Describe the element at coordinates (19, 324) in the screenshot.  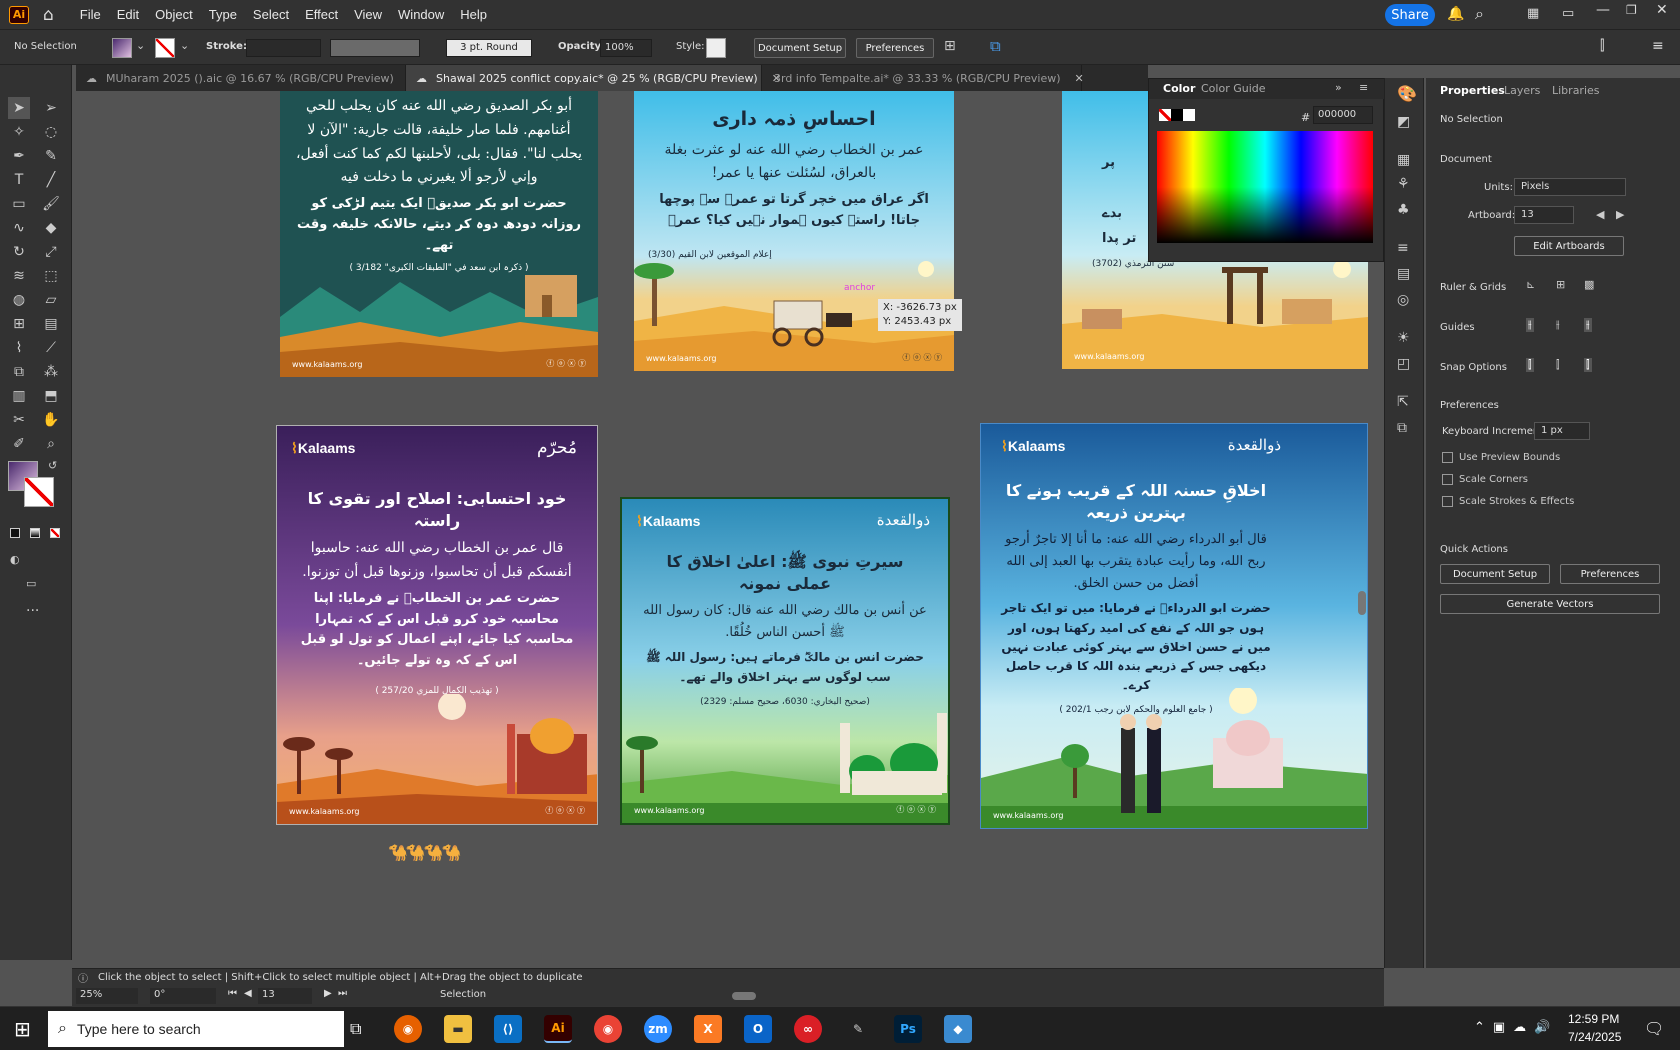
I see `mesh-tool-icon: ⊞` at that location.